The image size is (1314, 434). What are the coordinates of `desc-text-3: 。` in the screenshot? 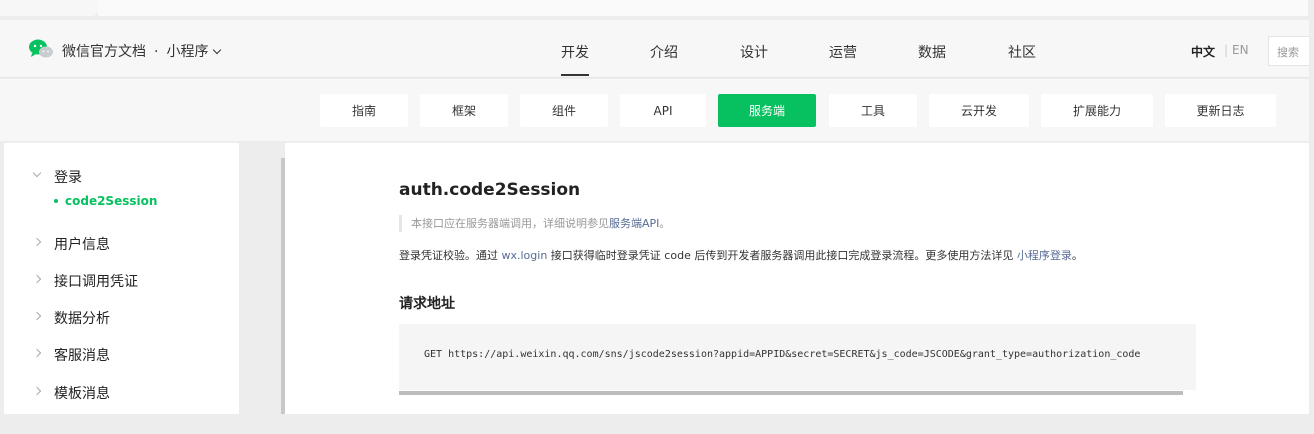 It's located at (1077, 255).